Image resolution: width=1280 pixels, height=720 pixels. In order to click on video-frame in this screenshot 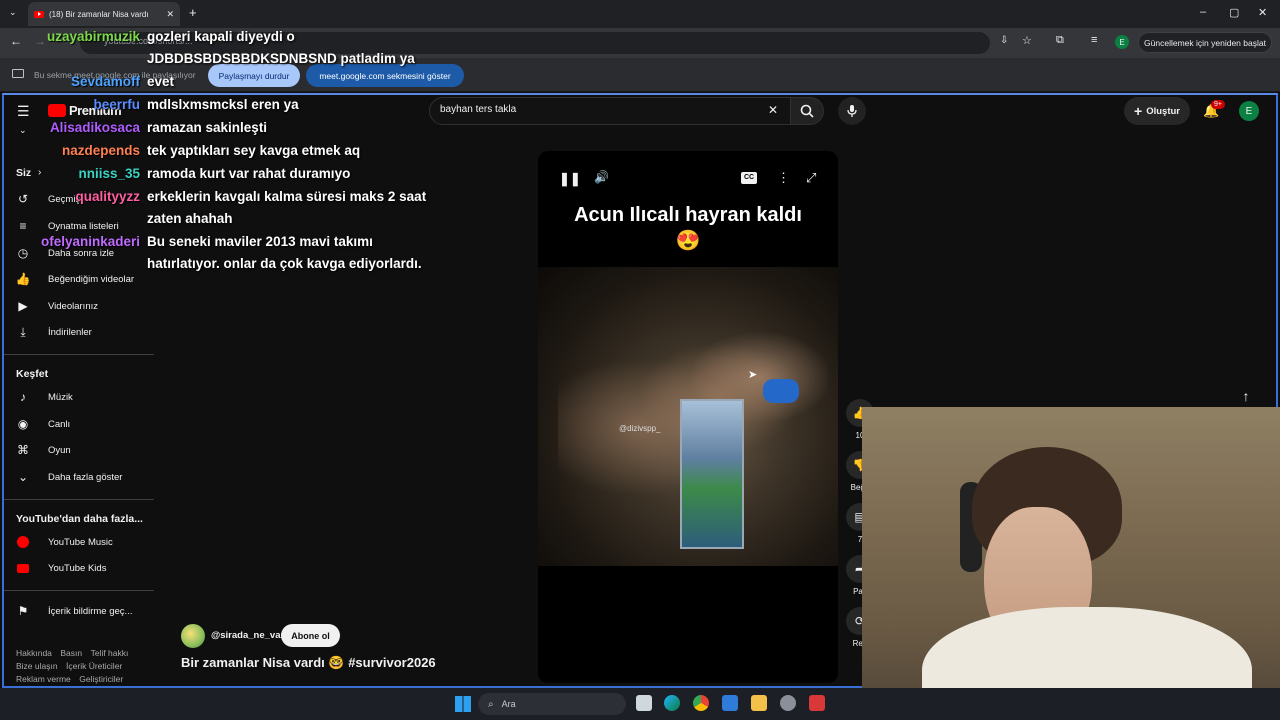, I will do `click(688, 416)`.